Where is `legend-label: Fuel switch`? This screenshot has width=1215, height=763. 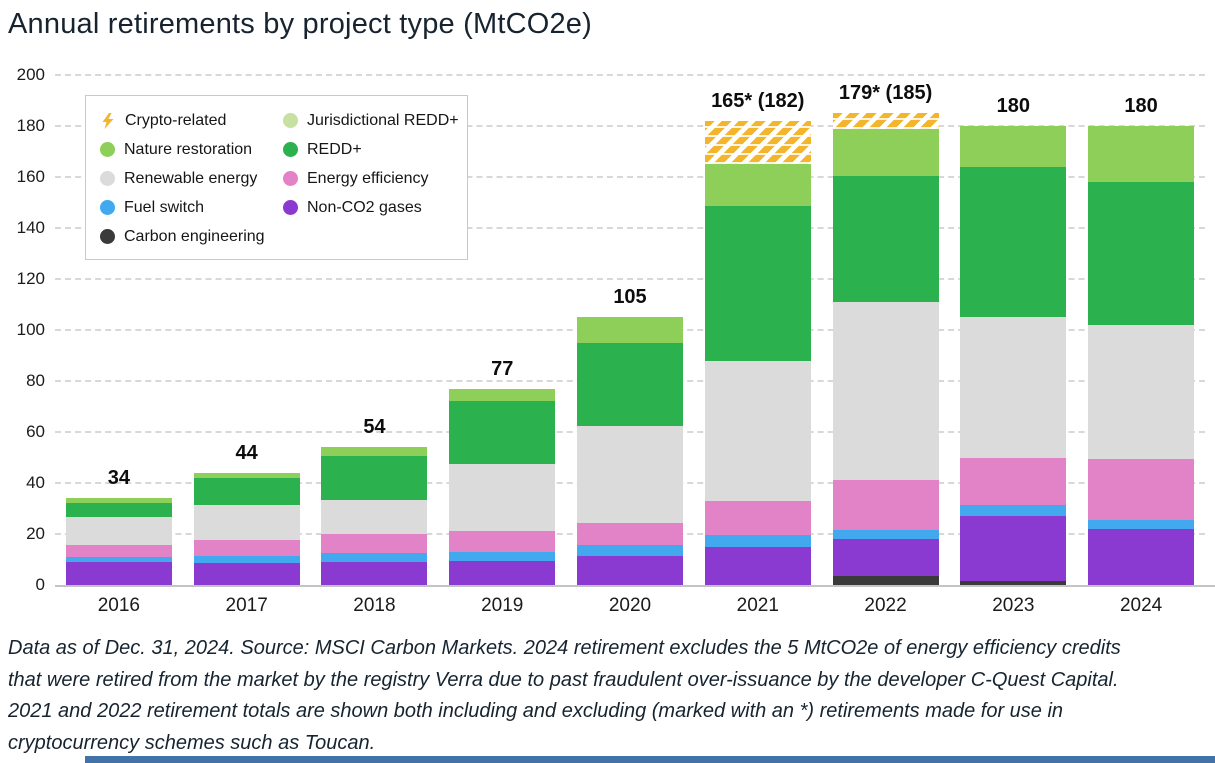
legend-label: Fuel switch is located at coordinates (164, 207).